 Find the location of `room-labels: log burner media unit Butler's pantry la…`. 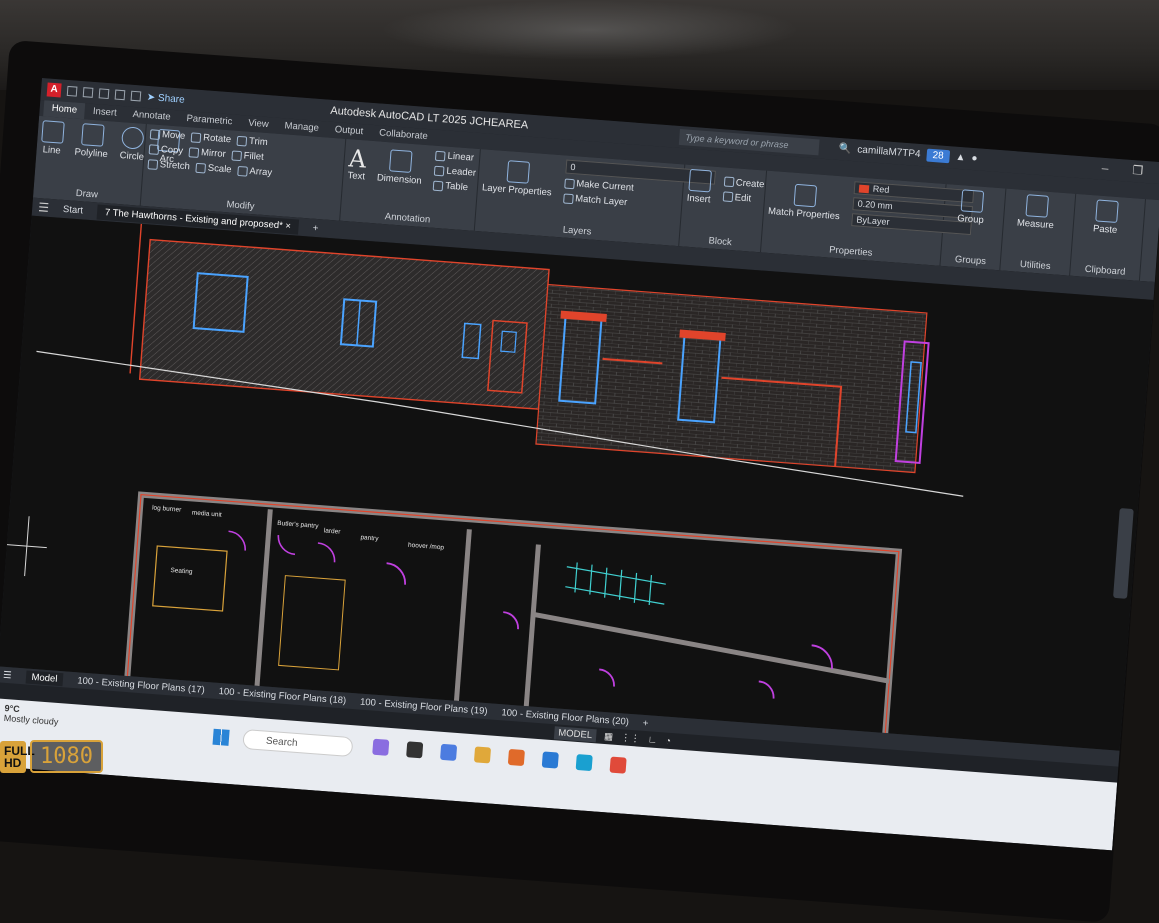

room-labels: log burner media unit Butler's pantry la… is located at coordinates (298, 539).